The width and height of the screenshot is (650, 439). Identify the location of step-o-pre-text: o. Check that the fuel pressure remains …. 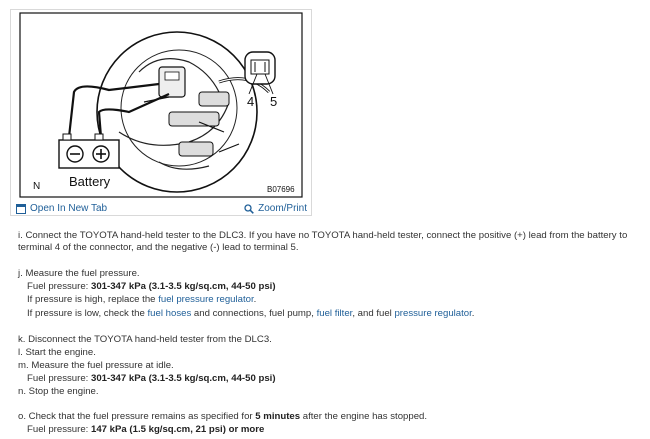
(137, 416).